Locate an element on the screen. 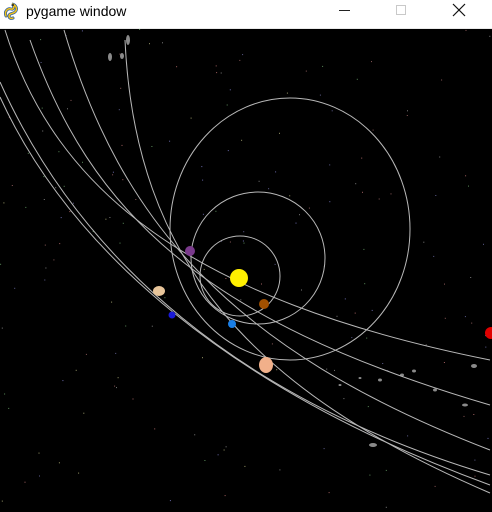 Image resolution: width=492 pixels, height=512 pixels. title-bar: pygame window is located at coordinates (246, 14).